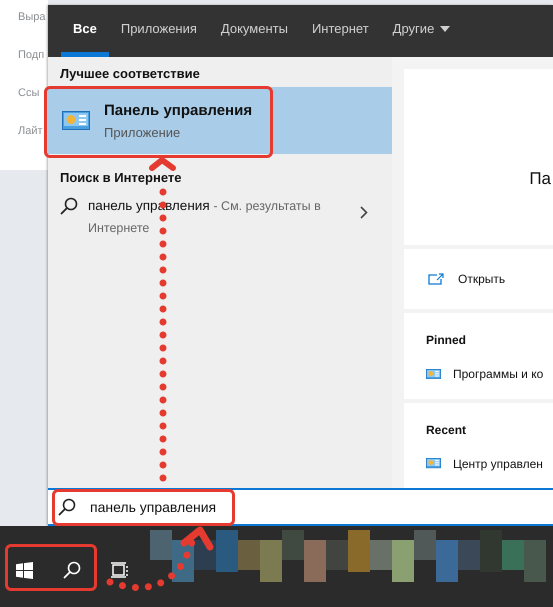 Image resolution: width=553 pixels, height=607 pixels. Describe the element at coordinates (482, 279) in the screenshot. I see `action-label: Открыть` at that location.